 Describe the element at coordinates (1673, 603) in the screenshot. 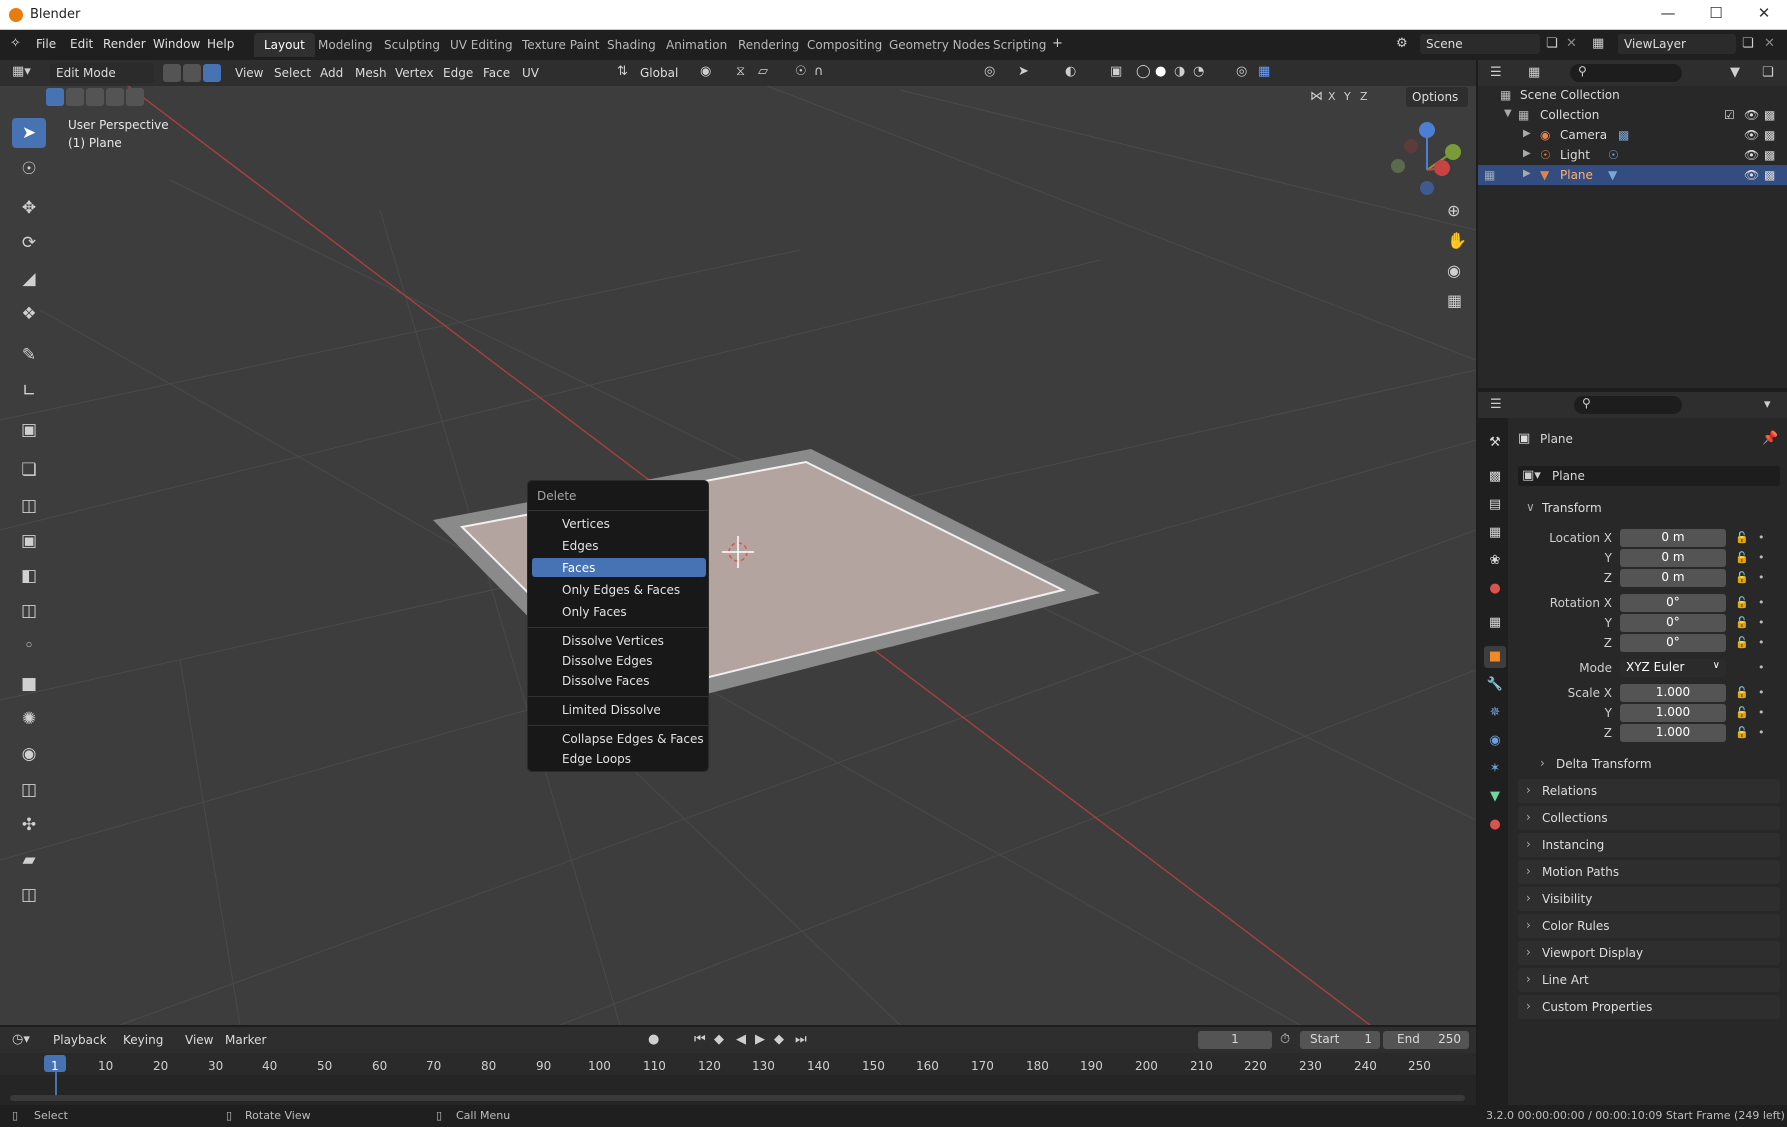

I see `rotation-x-field: 0°` at that location.